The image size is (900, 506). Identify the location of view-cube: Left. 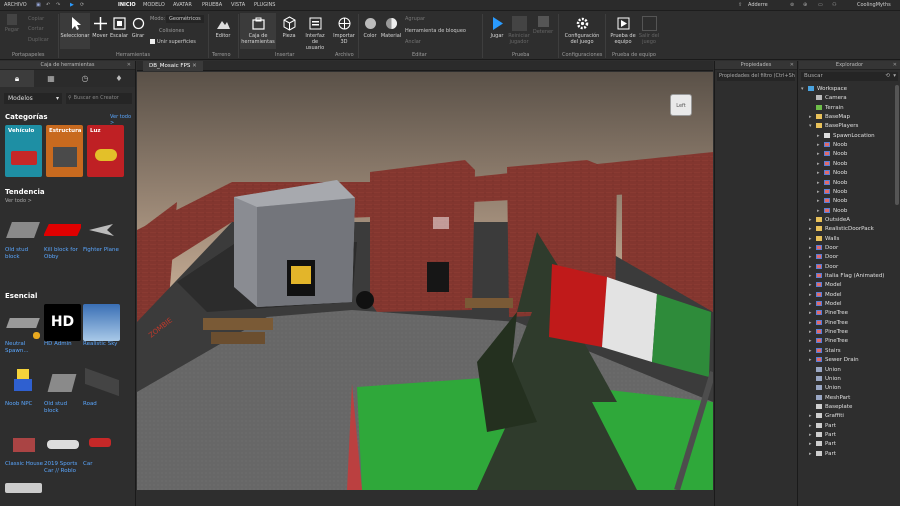
(681, 105).